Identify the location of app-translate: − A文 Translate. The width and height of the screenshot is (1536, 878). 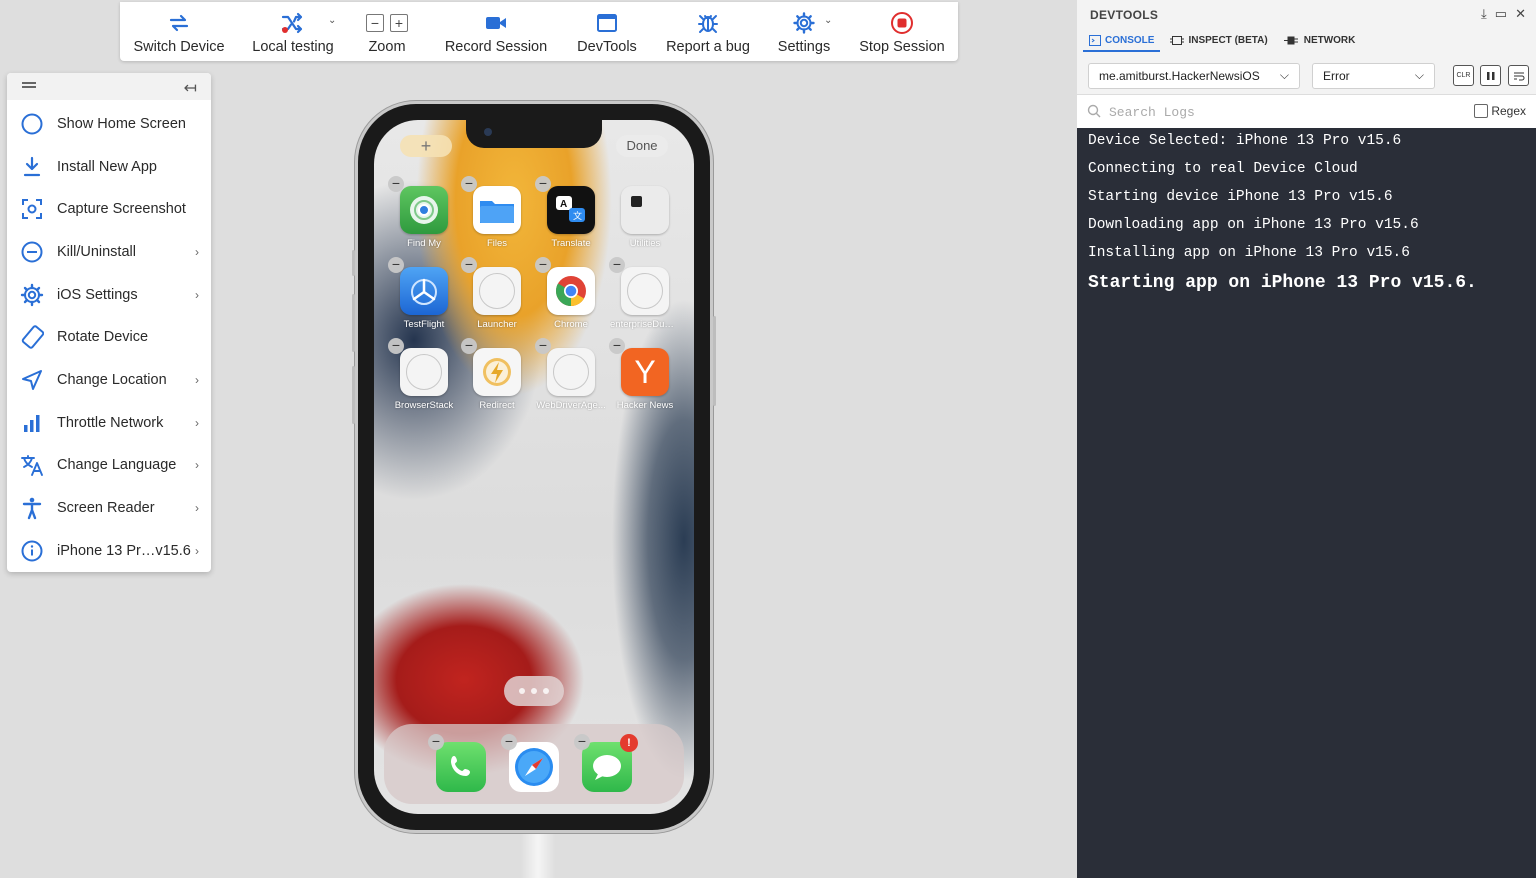
(570, 212).